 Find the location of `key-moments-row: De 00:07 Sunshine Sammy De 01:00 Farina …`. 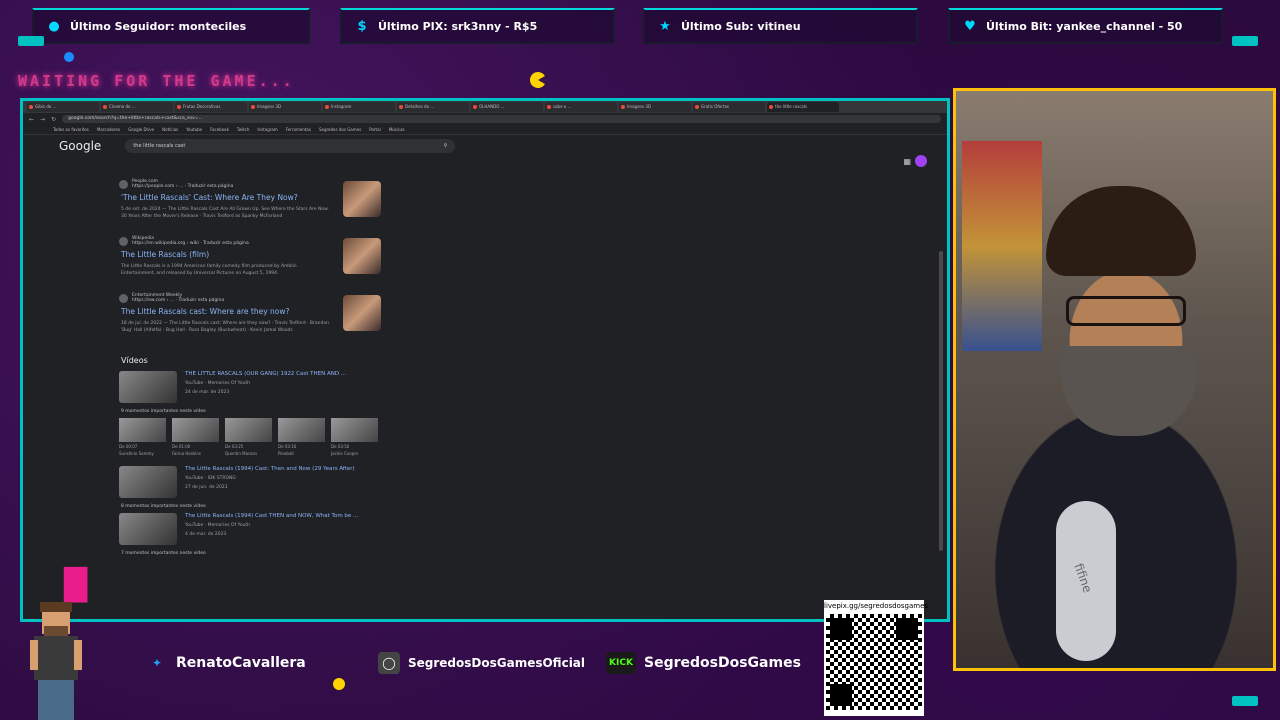

key-moments-row: De 00:07 Sunshine Sammy De 01:00 Farina … is located at coordinates (250, 437).